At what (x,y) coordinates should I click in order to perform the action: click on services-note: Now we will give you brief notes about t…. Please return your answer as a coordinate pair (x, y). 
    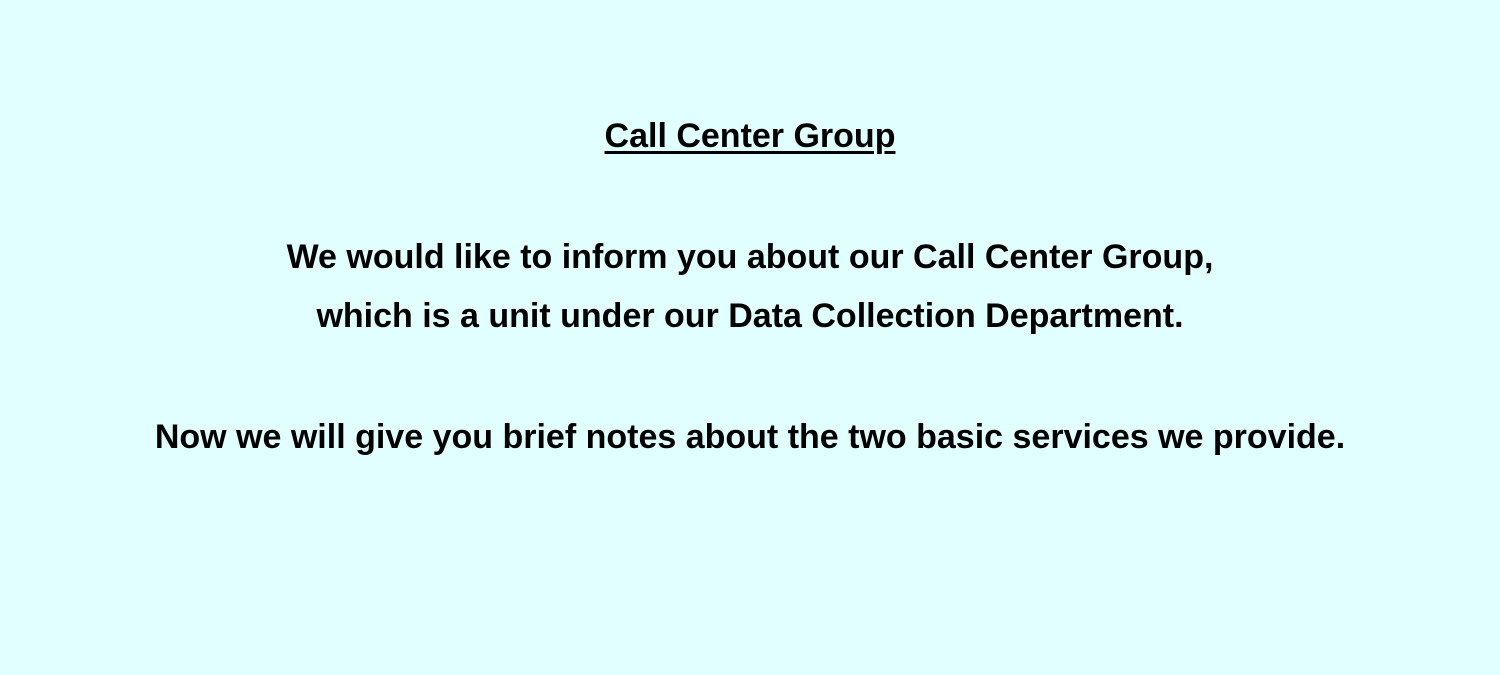
    Looking at the image, I should click on (750, 437).